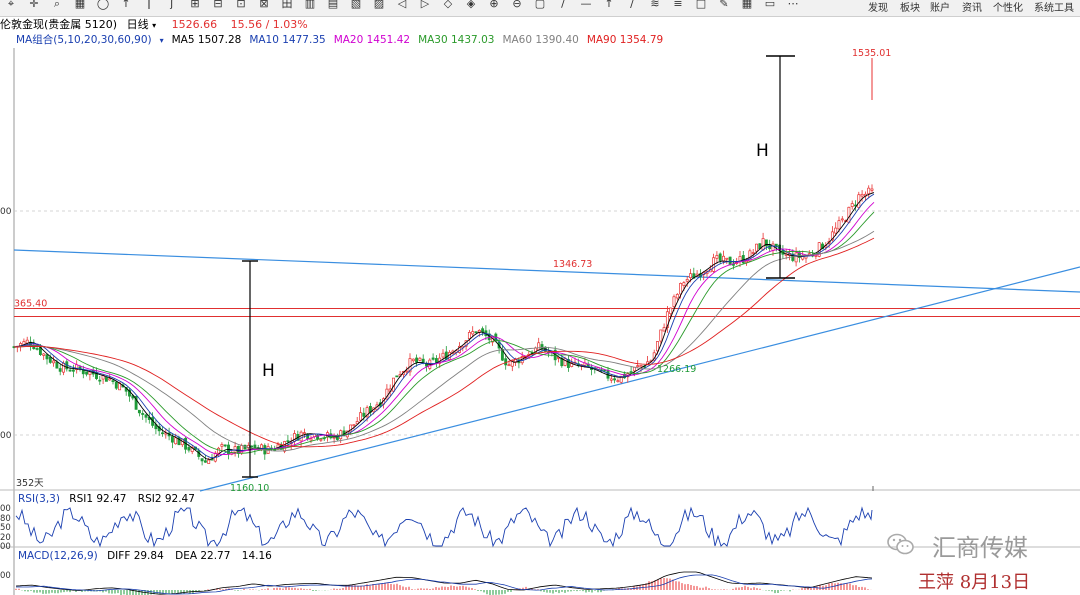  What do you see at coordinates (135, 556) in the screenshot?
I see `macd-diff-value: DIFF 29.84` at bounding box center [135, 556].